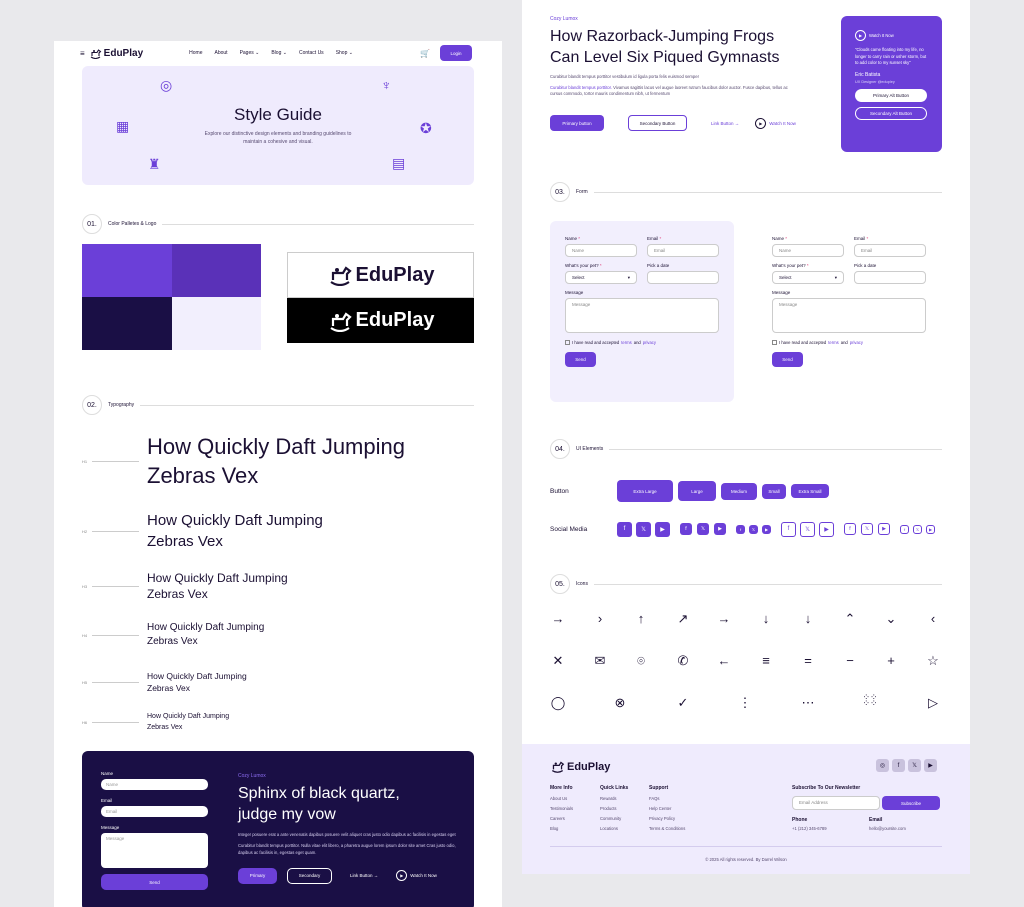 Image resolution: width=1024 pixels, height=907 pixels. Describe the element at coordinates (123, 126) in the screenshot. I see `calendar-icon: ▦` at that location.